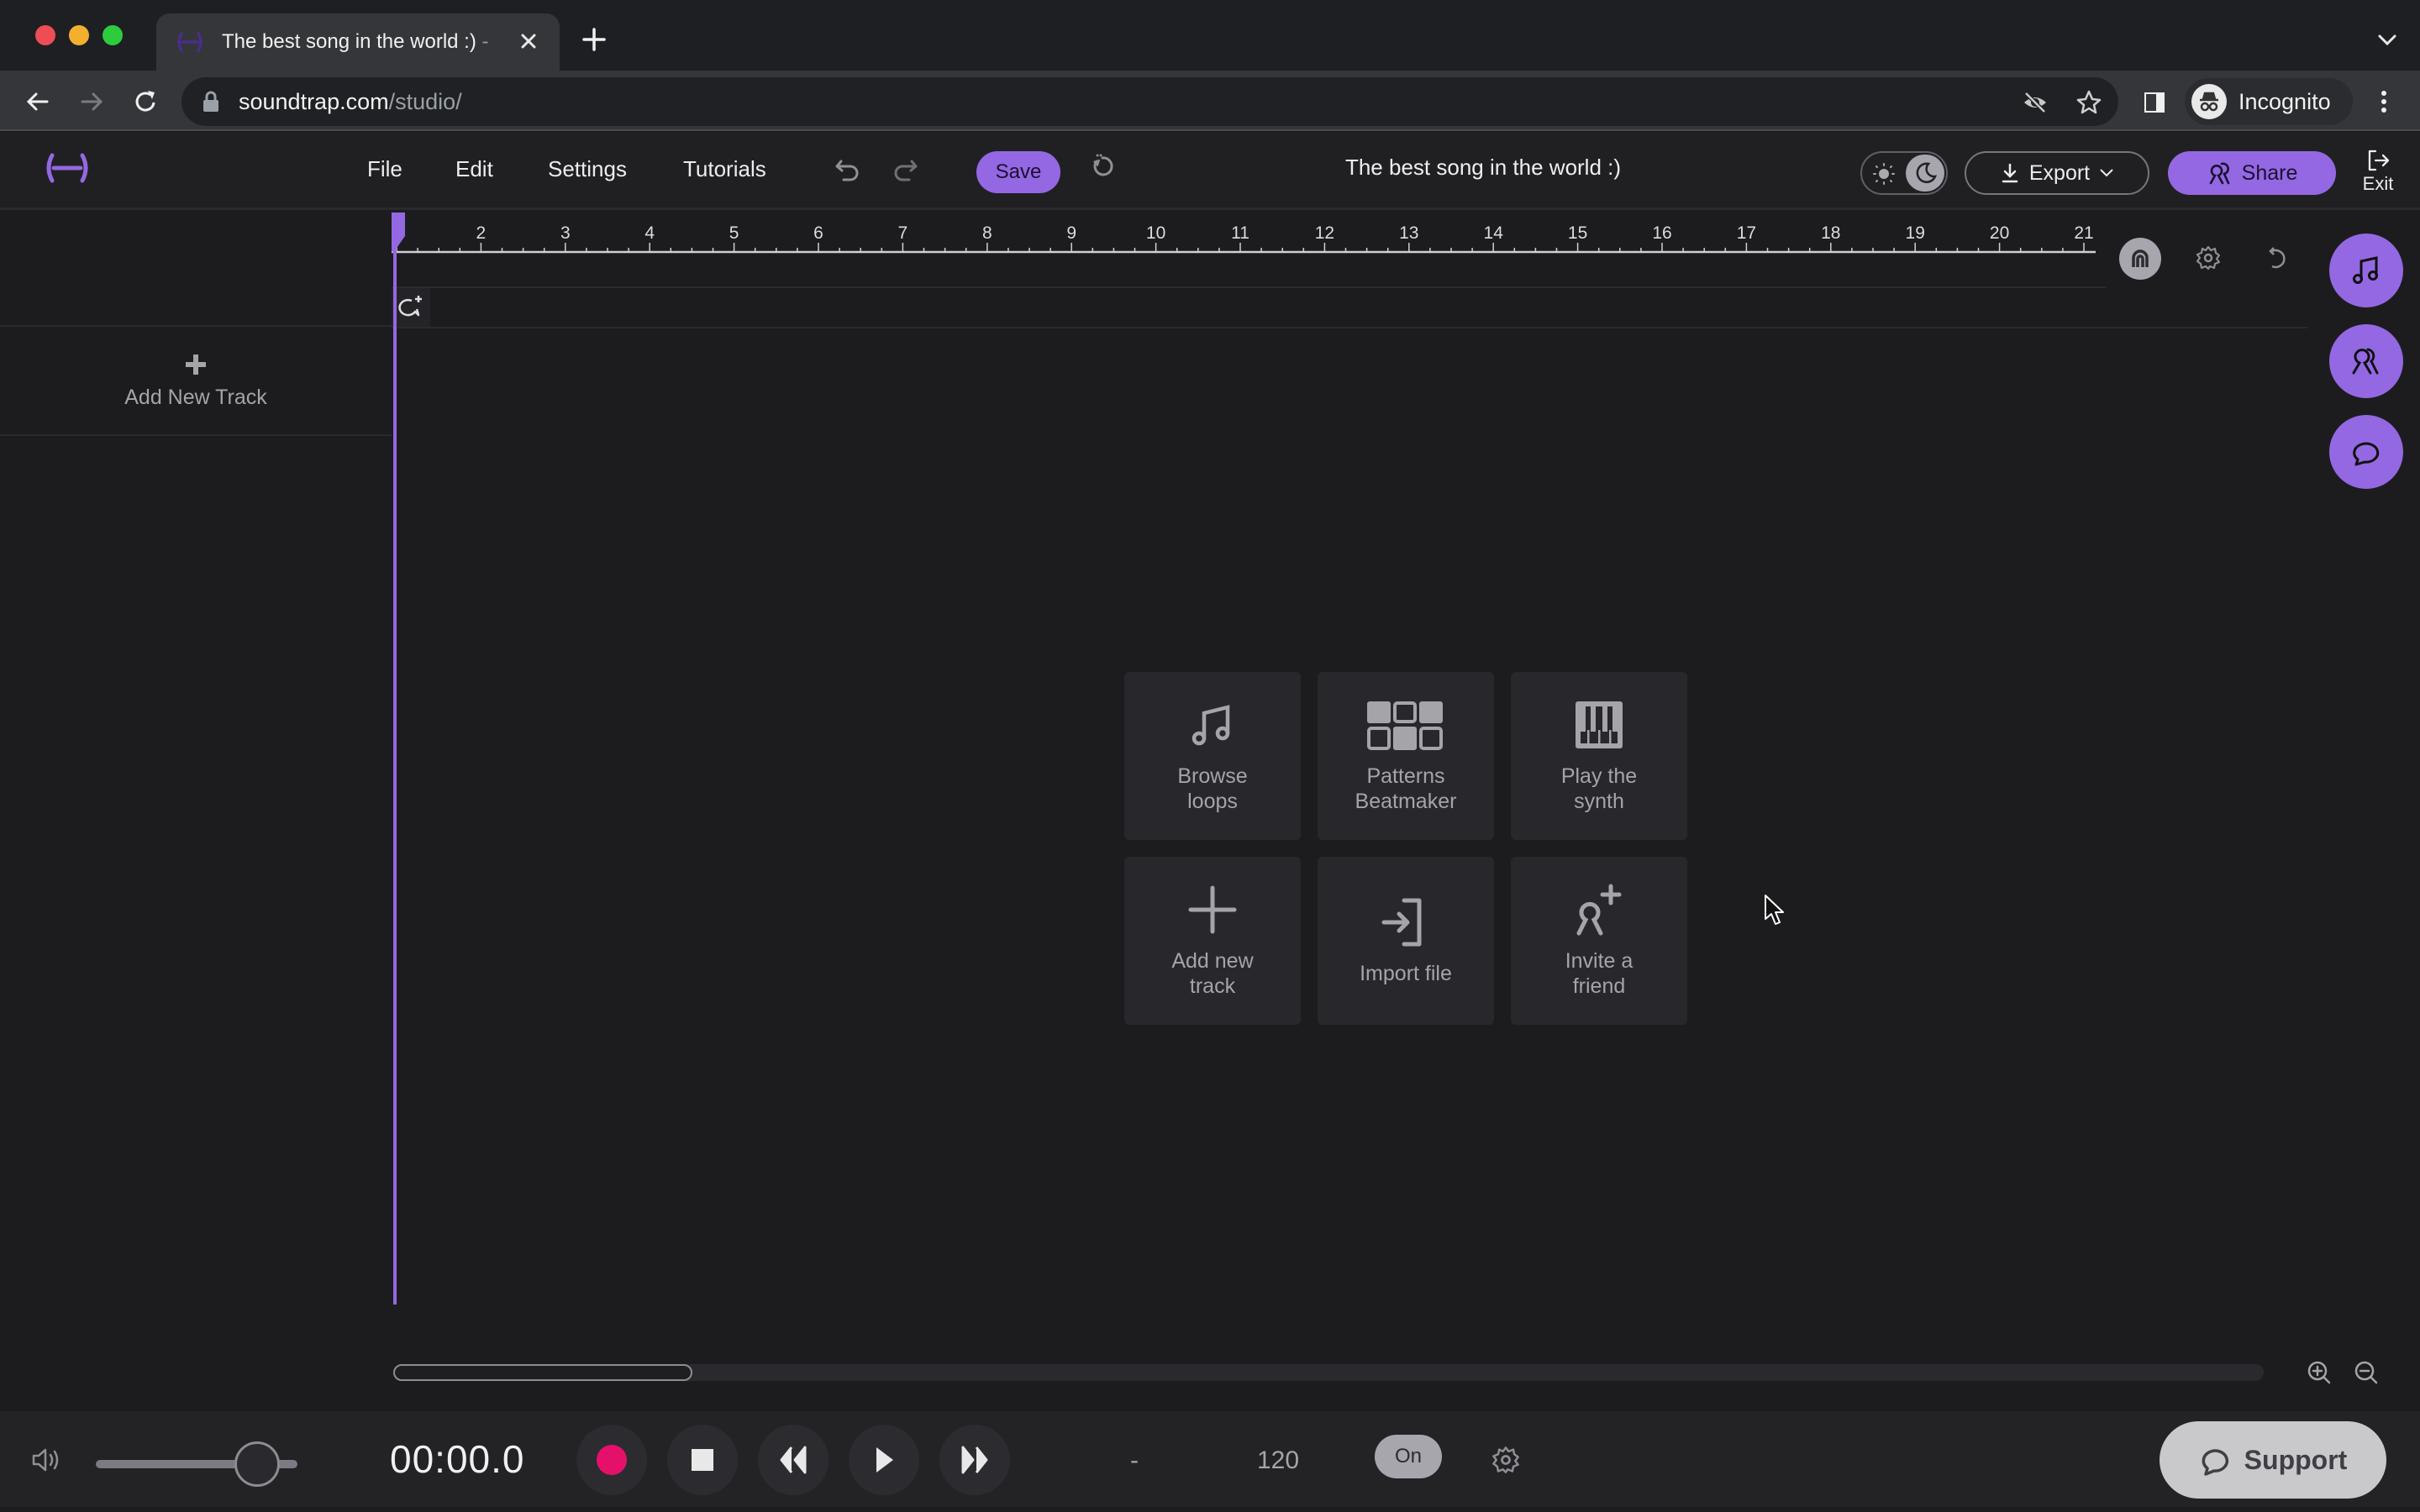  Describe the element at coordinates (1278, 1460) in the screenshot. I see `tempo-display: 120` at that location.